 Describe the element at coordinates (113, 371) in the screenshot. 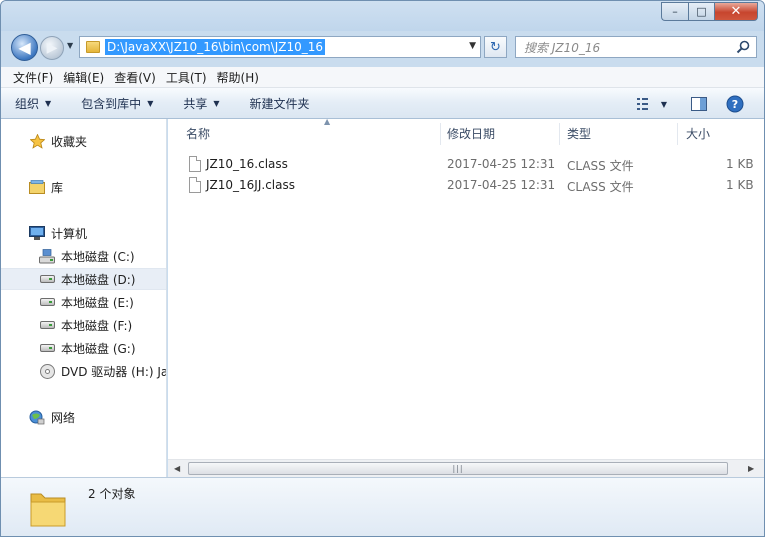

I see `nav-dvd-drive-label: DVD 驱动器 (H:) Ja` at that location.